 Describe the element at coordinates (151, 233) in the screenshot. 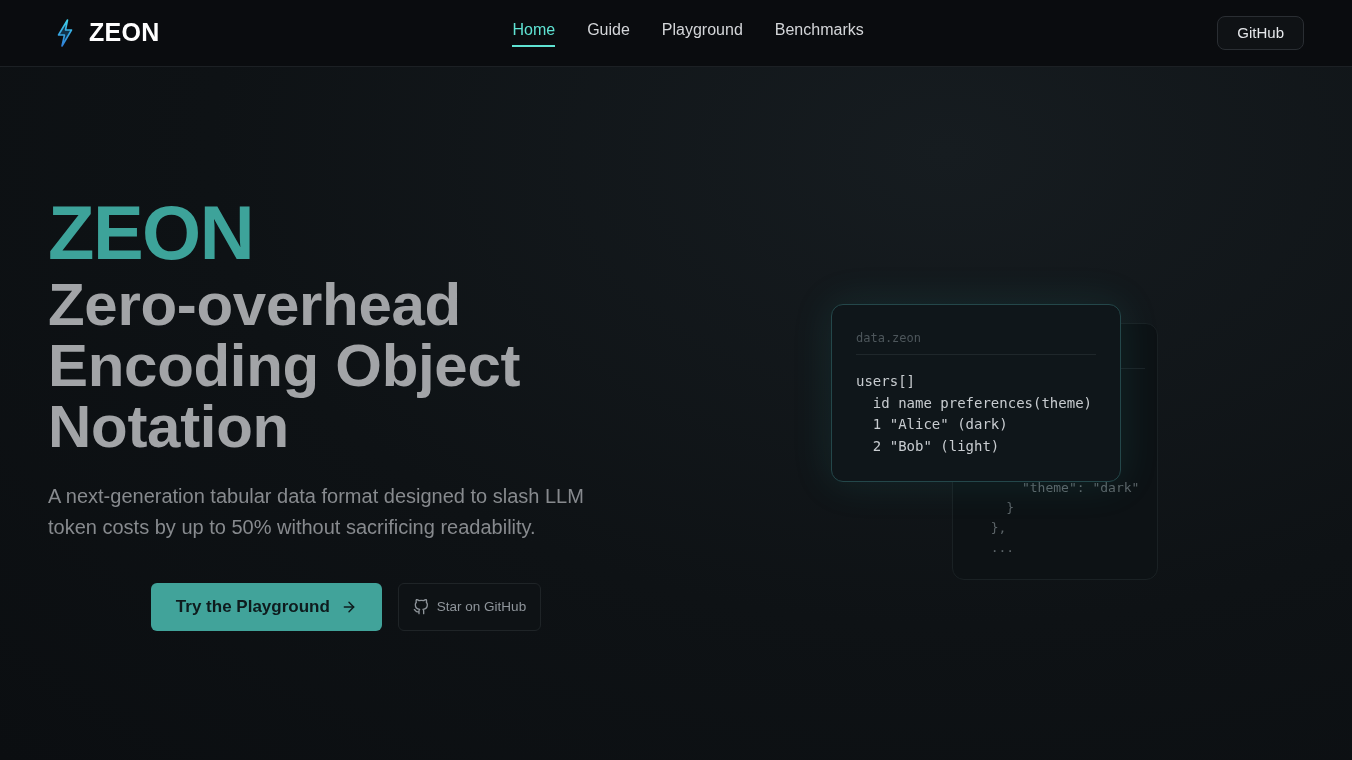

I see `hero-brand-title: ZEON` at that location.